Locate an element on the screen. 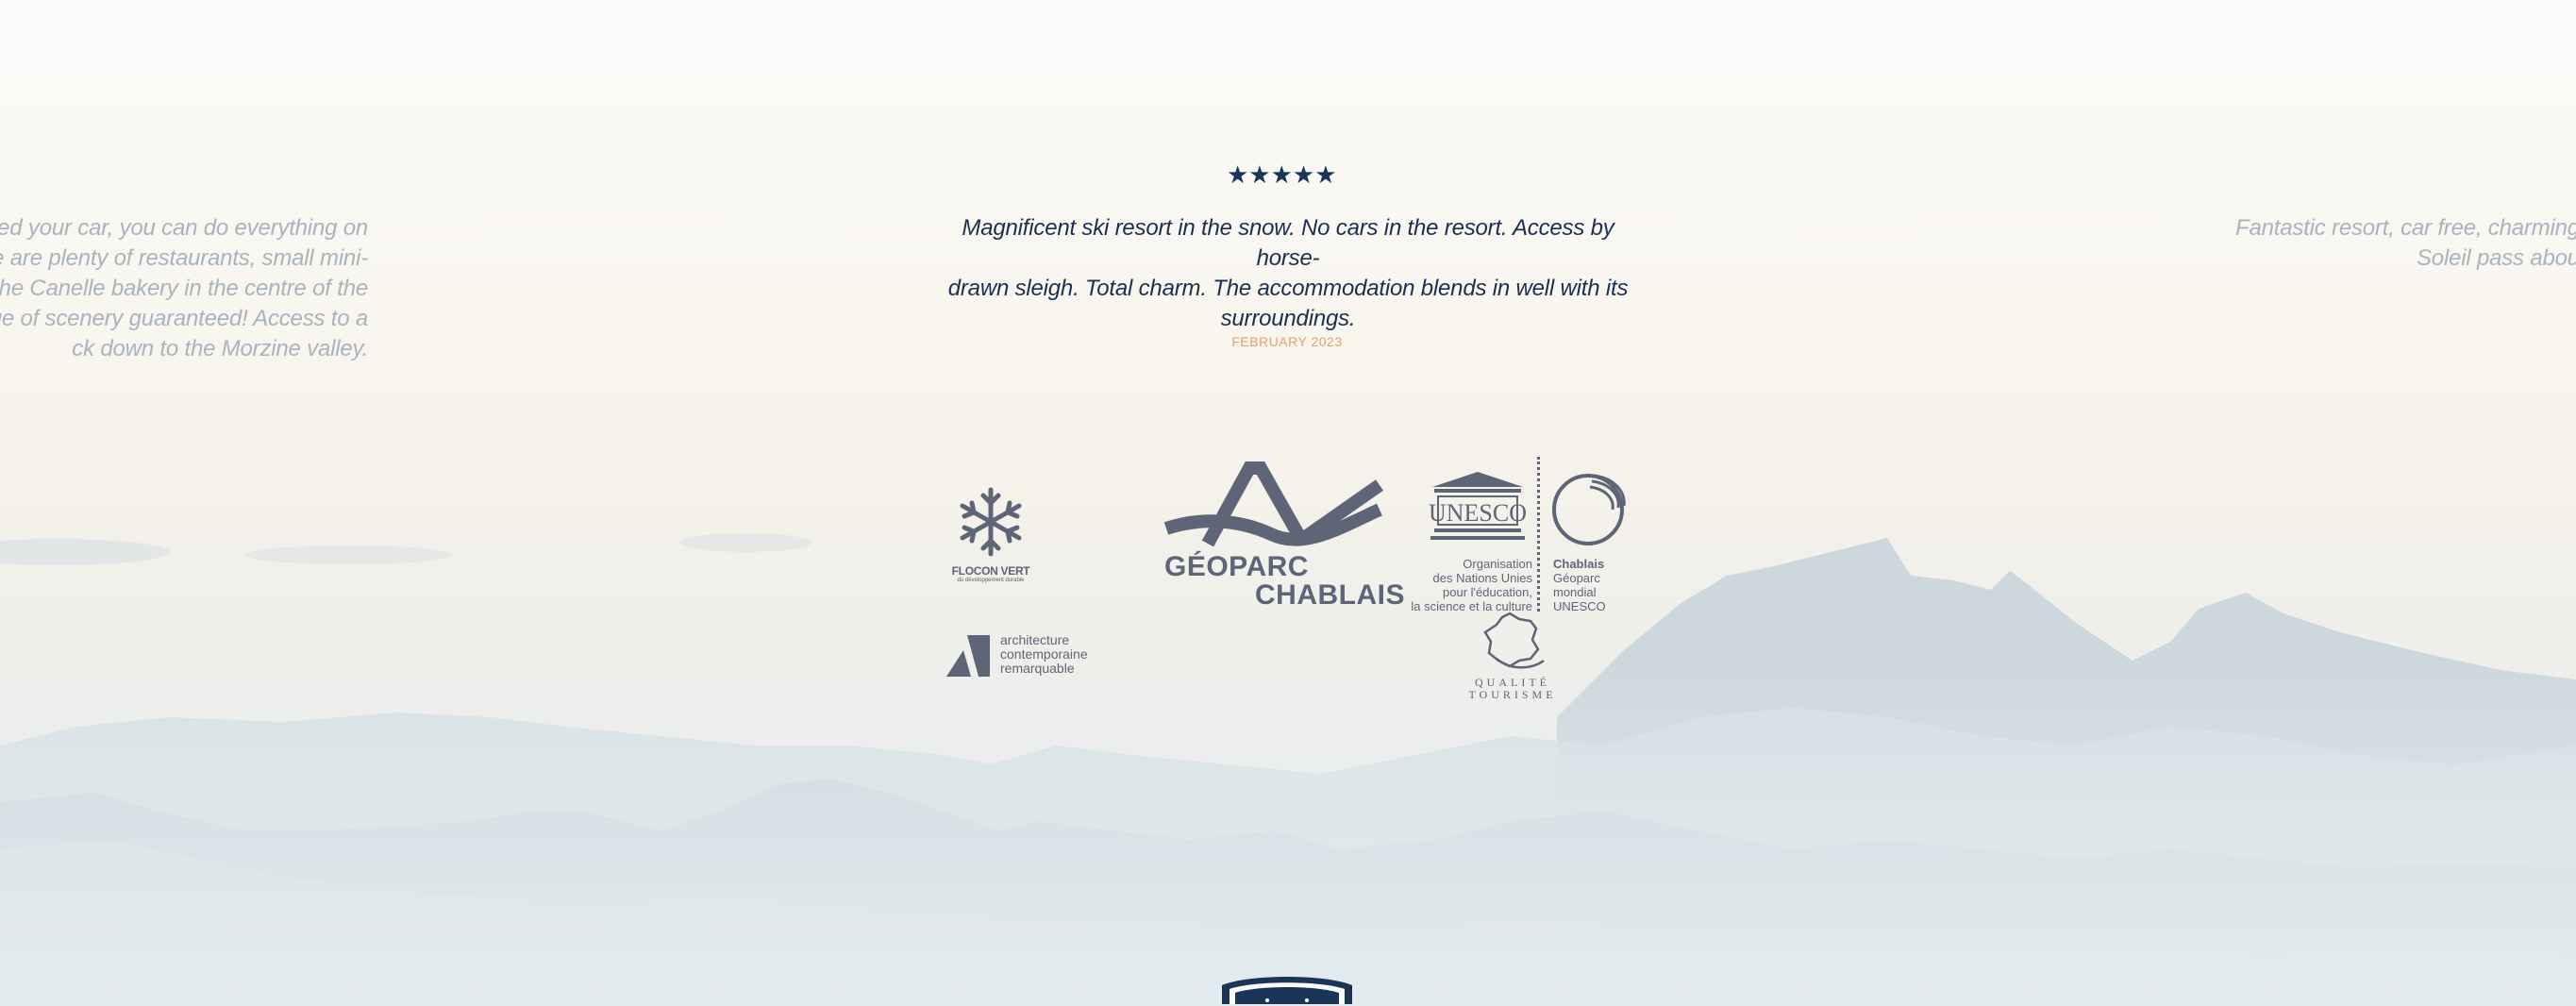 Image resolution: width=2576 pixels, height=1006 pixels. snowflake-icon is located at coordinates (991, 522).